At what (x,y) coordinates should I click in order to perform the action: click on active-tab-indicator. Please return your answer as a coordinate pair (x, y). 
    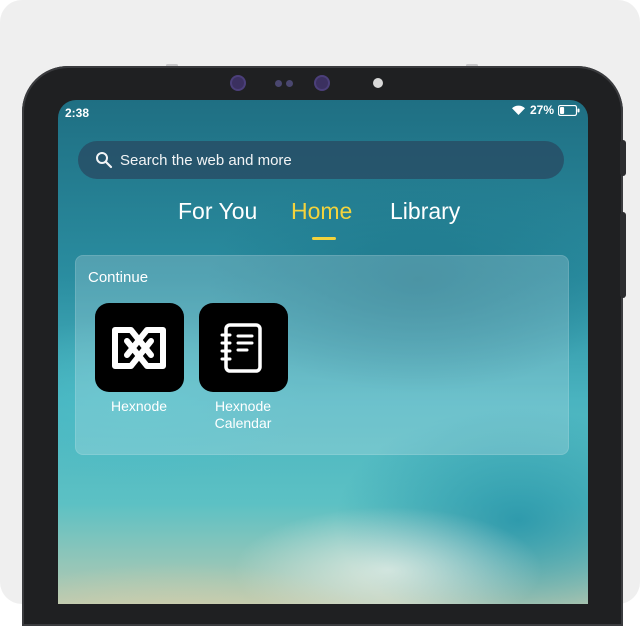
    Looking at the image, I should click on (324, 238).